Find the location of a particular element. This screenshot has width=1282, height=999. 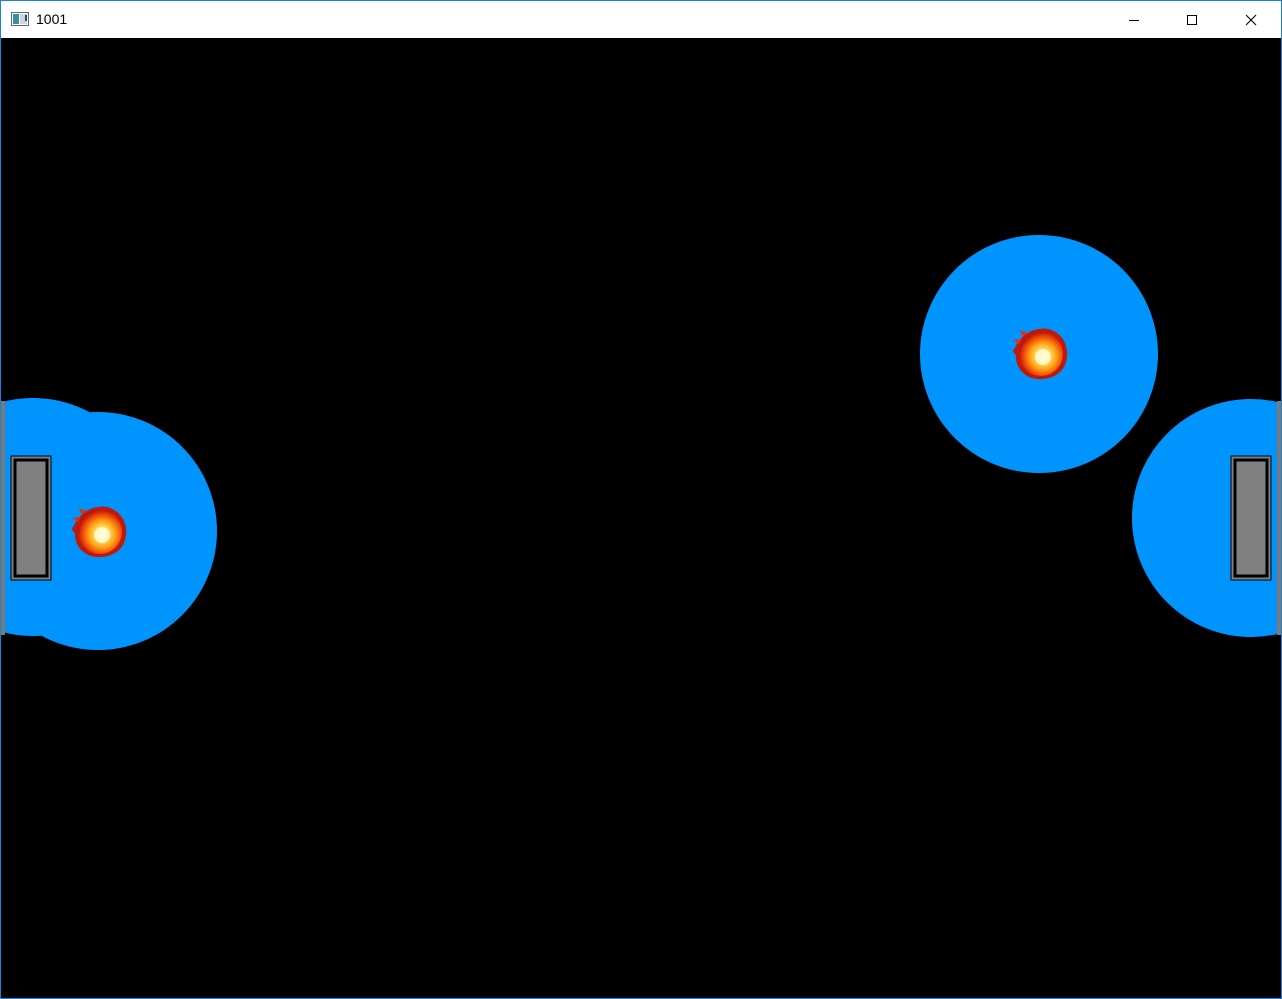

minimize-icon is located at coordinates (1134, 20).